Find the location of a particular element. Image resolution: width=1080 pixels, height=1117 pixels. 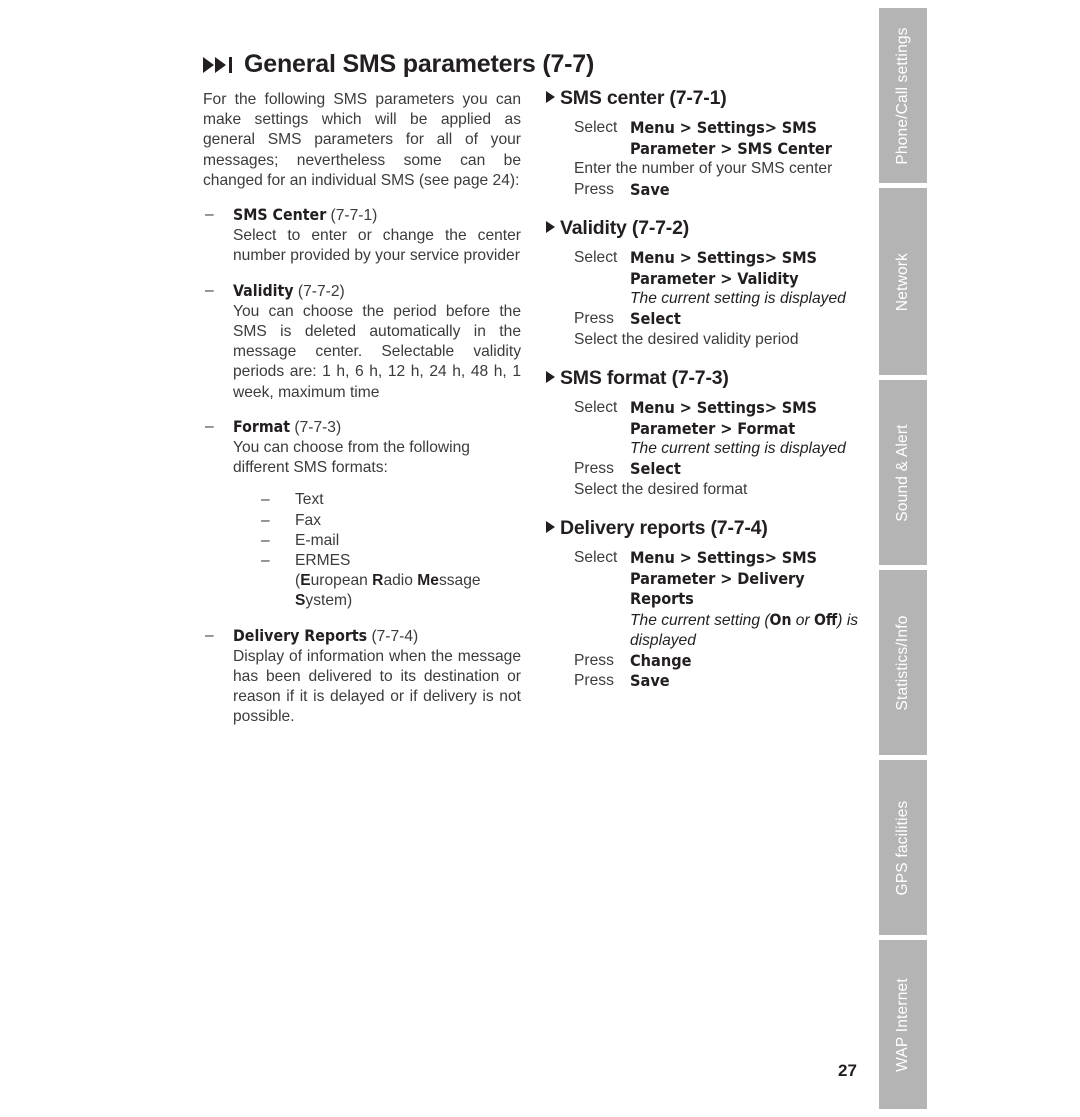

section-heading: Delivery reports (7-7-4) is located at coordinates (704, 528).